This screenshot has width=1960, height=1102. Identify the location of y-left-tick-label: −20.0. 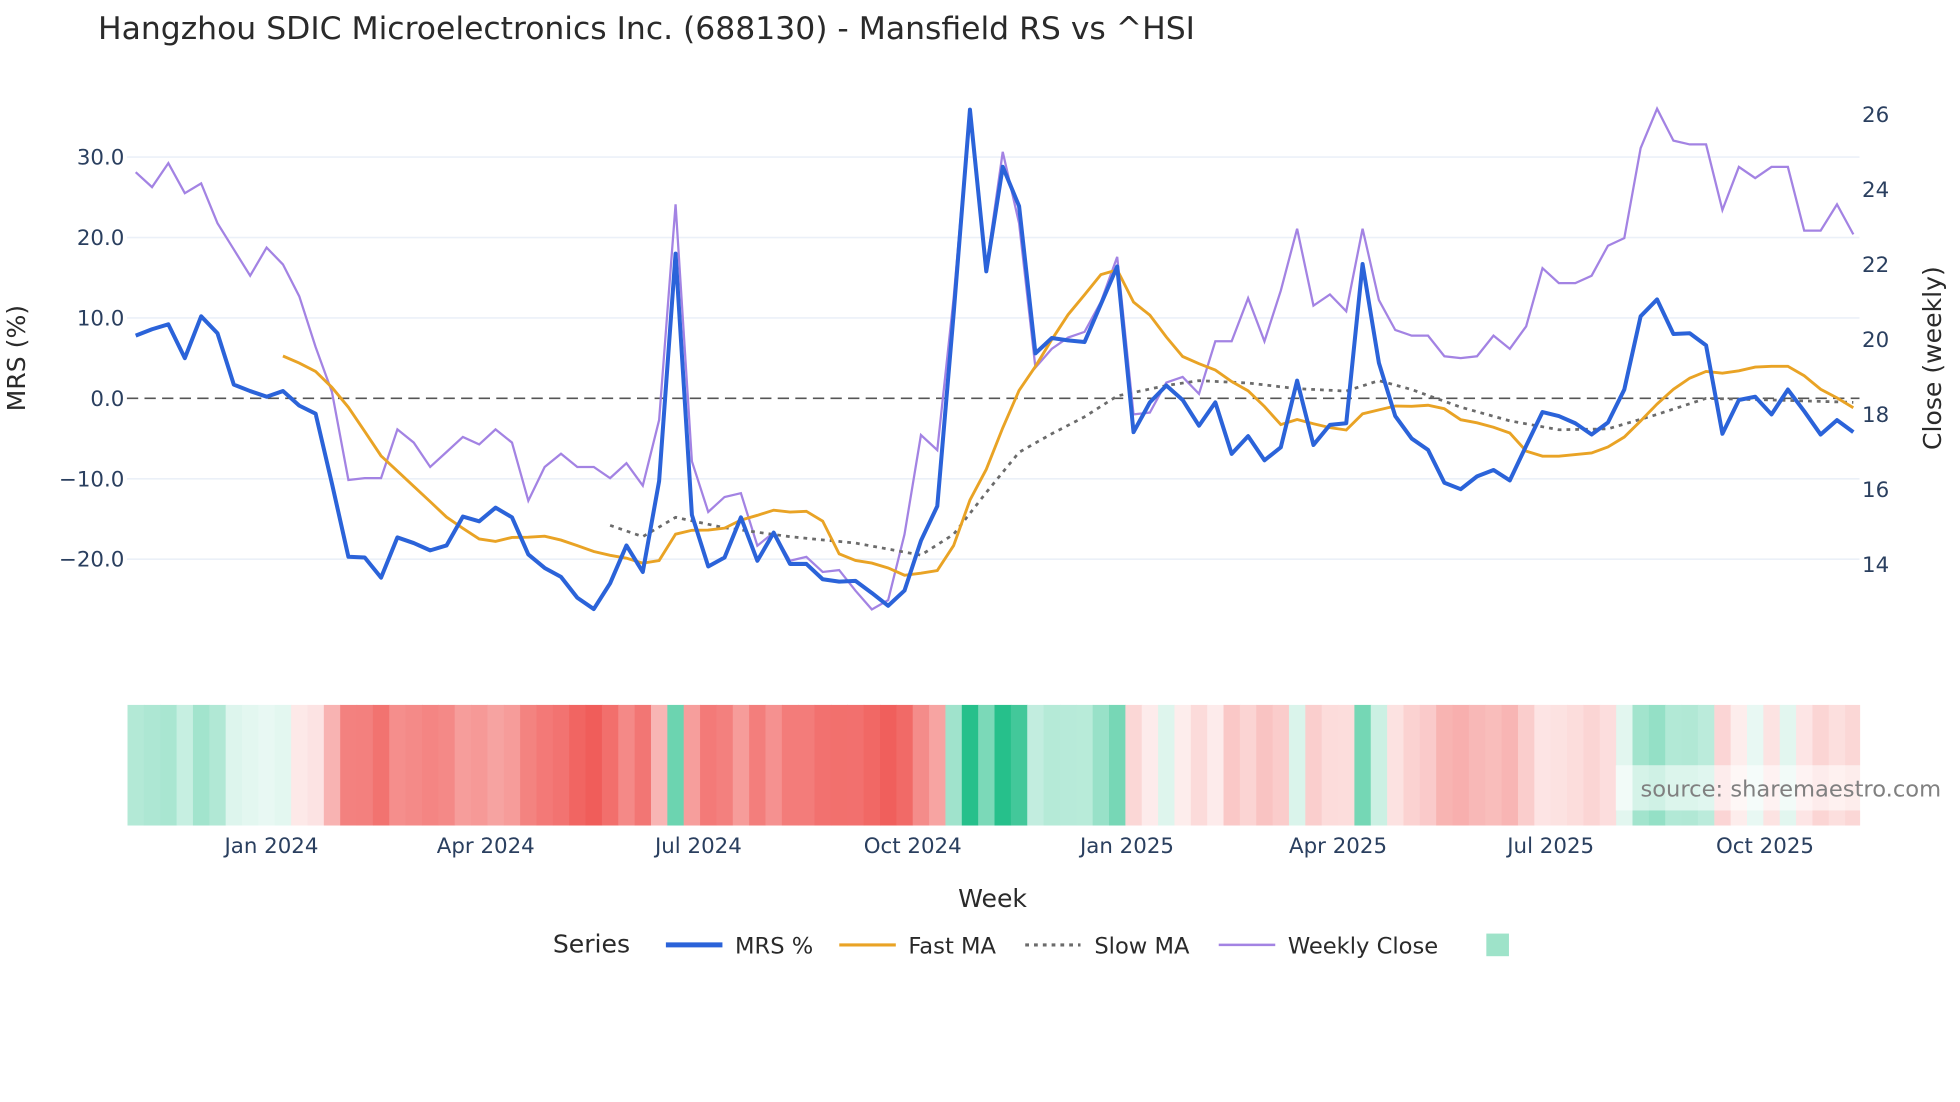
(91, 560).